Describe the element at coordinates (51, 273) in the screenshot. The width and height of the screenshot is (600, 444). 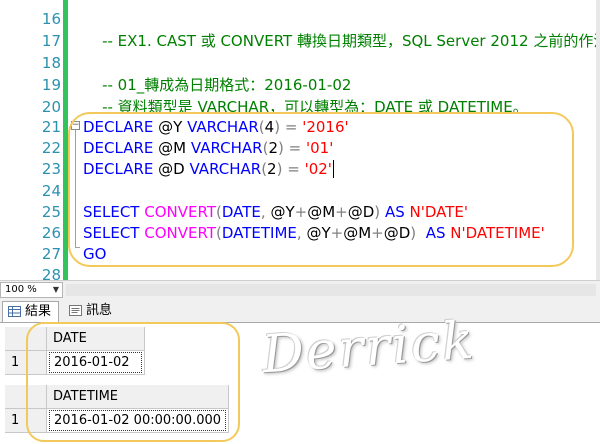
I see `line-number: 28` at that location.